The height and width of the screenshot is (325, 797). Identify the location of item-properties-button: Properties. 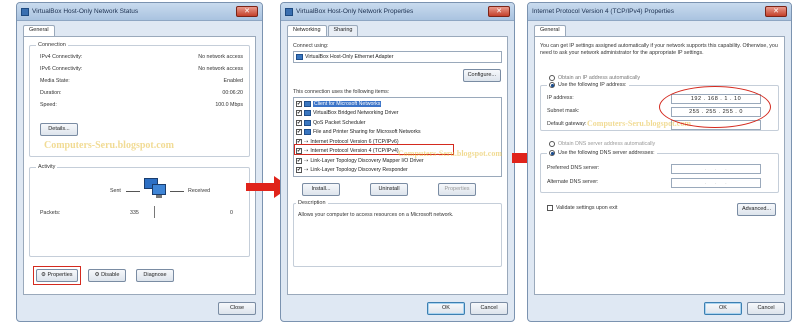
(457, 189).